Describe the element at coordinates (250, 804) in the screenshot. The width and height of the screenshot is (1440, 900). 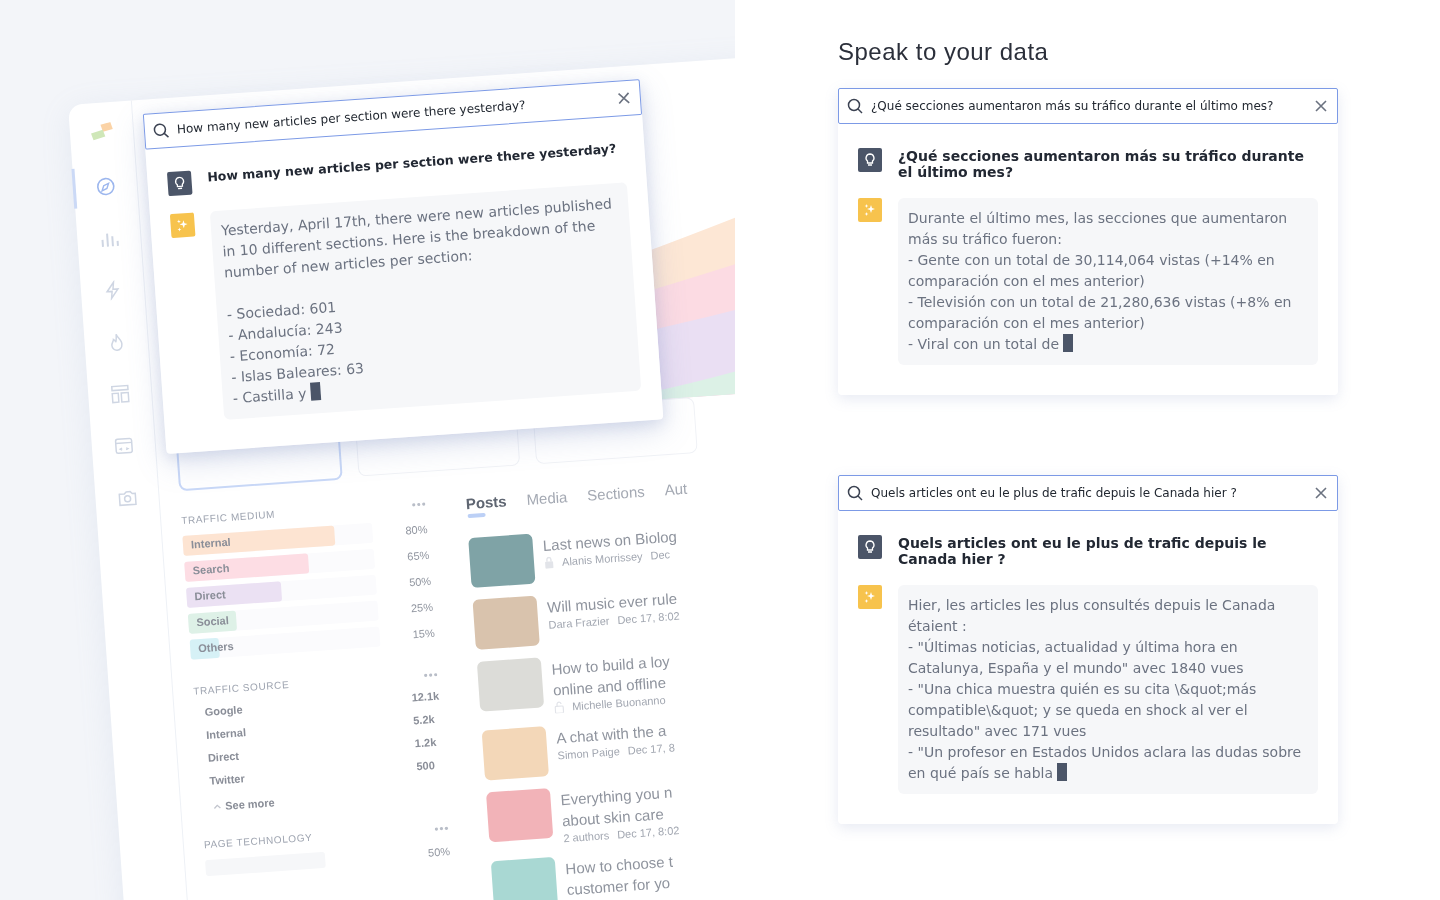
I see `see-more-link: See more` at that location.